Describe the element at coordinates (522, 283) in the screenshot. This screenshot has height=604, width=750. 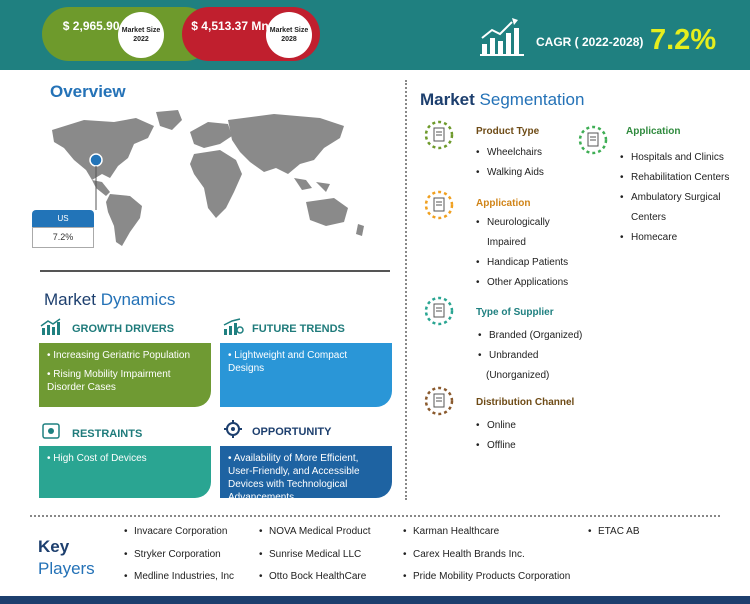
I see `segment-item: Other Applications` at that location.